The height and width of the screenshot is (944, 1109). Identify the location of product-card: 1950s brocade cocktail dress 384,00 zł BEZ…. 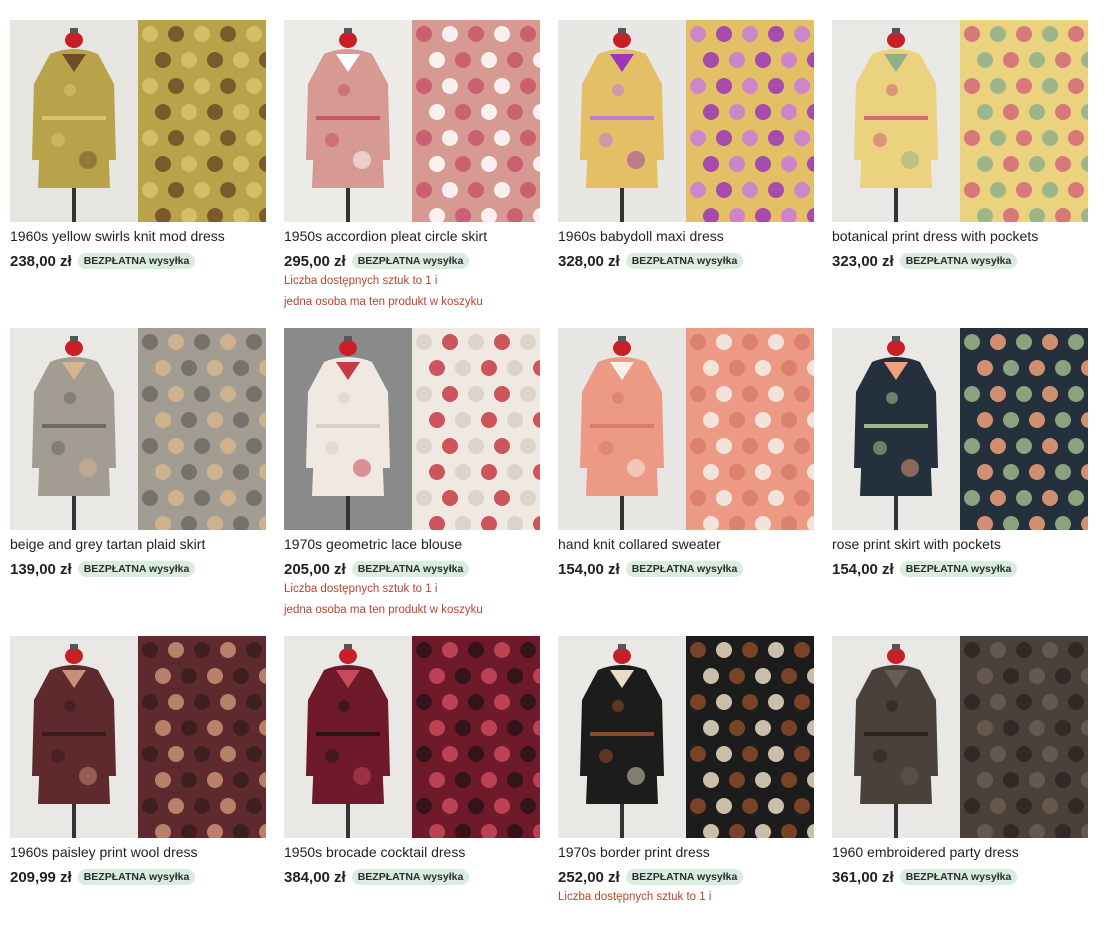
(412, 790).